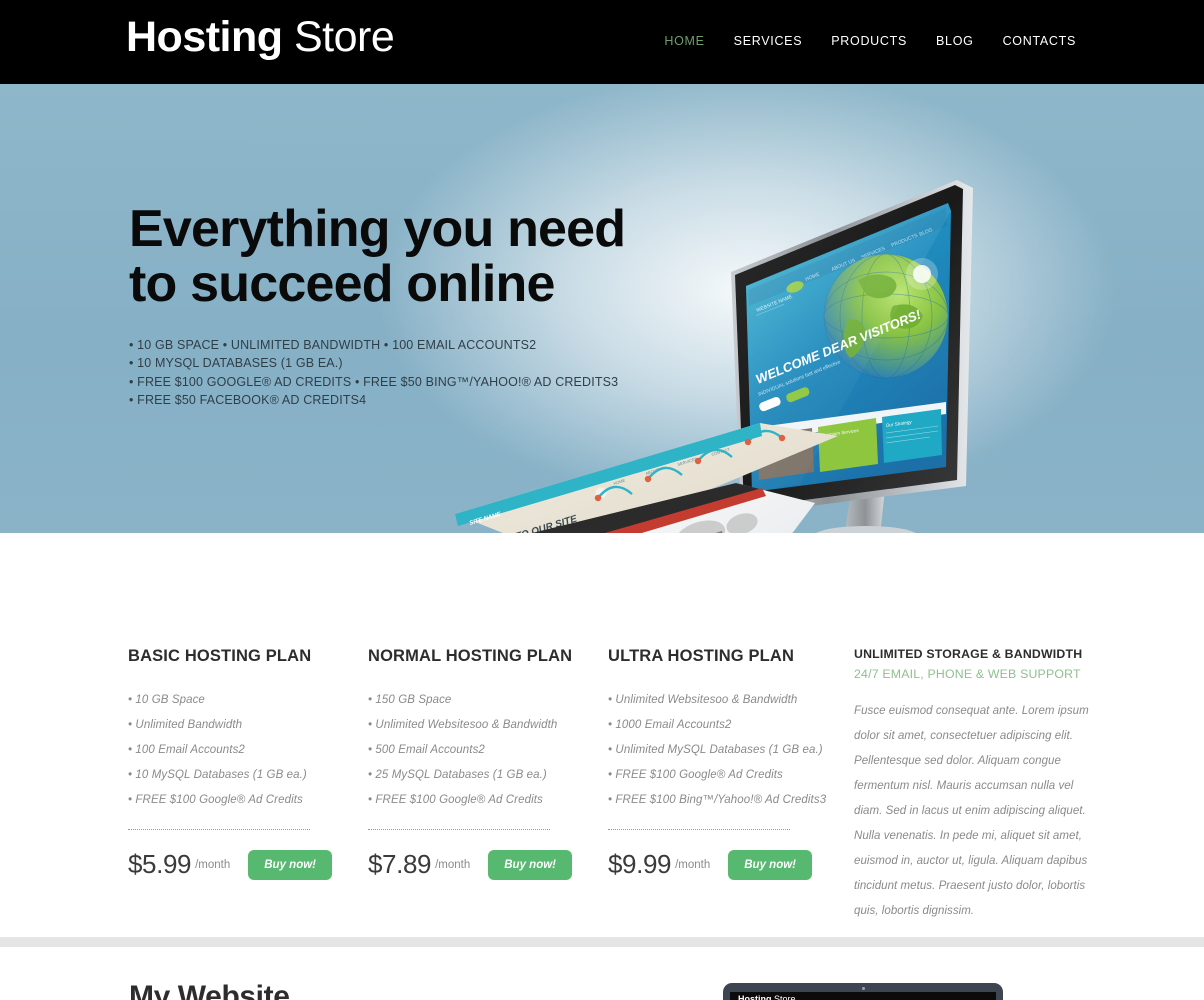  Describe the element at coordinates (602, 973) in the screenshot. I see `my-website-section: My Website Hosting Store` at that location.